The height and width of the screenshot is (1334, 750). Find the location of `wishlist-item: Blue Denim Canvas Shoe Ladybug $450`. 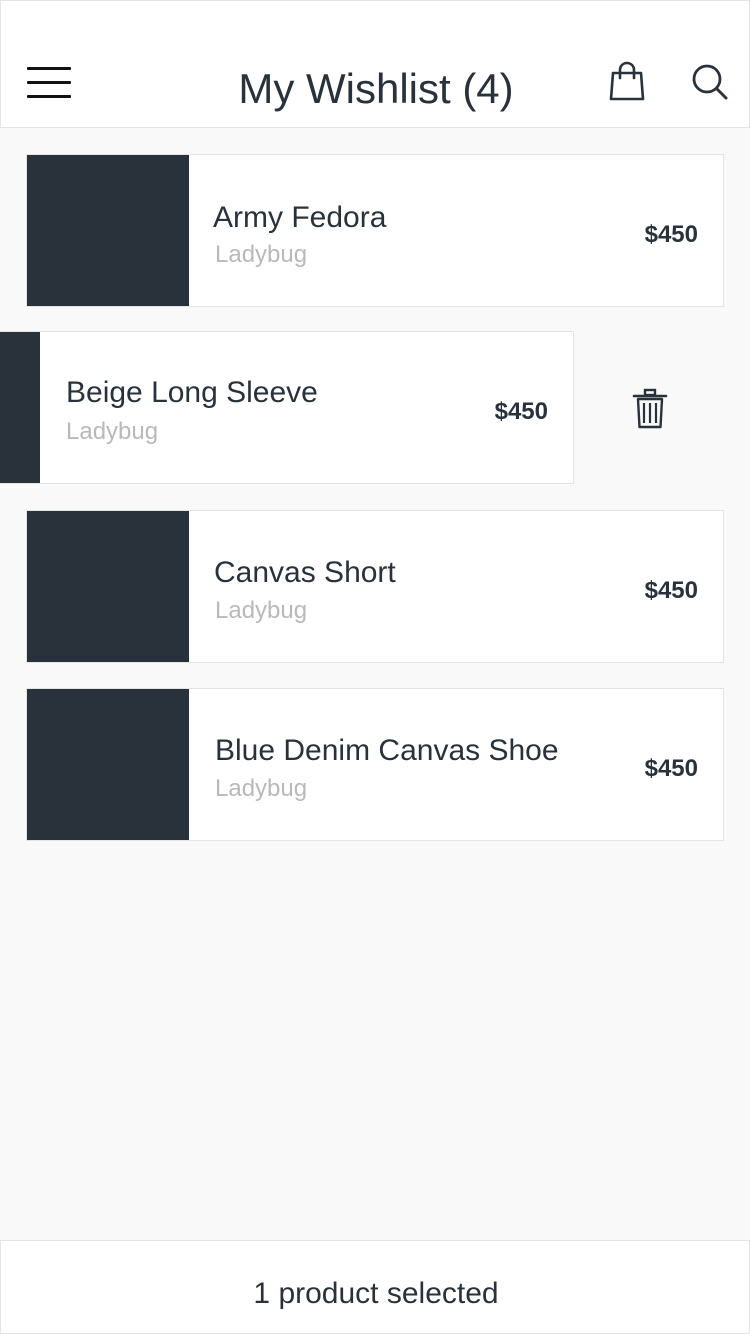

wishlist-item: Blue Denim Canvas Shoe Ladybug $450 is located at coordinates (375, 764).